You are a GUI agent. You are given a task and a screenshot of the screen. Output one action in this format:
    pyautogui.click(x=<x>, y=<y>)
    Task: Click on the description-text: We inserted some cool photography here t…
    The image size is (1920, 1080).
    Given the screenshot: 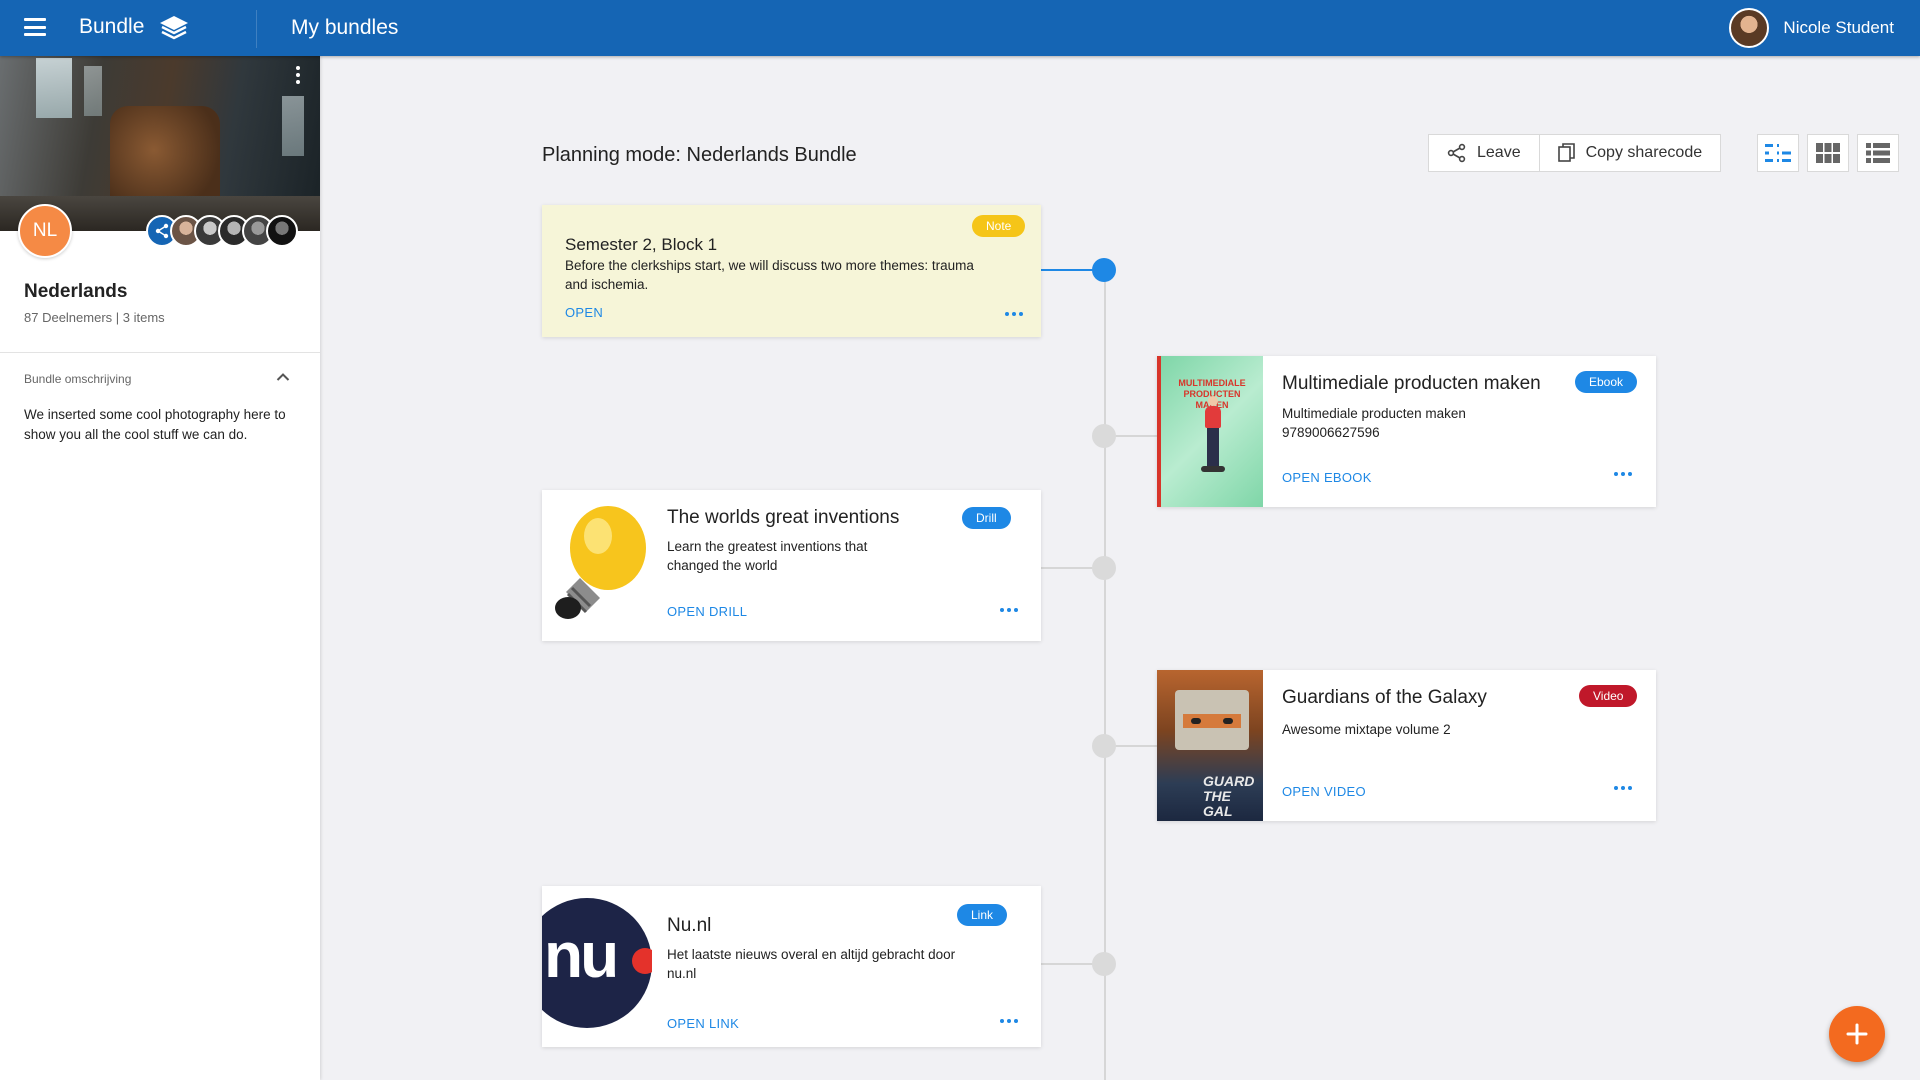 What is the action you would take?
    pyautogui.click(x=155, y=424)
    